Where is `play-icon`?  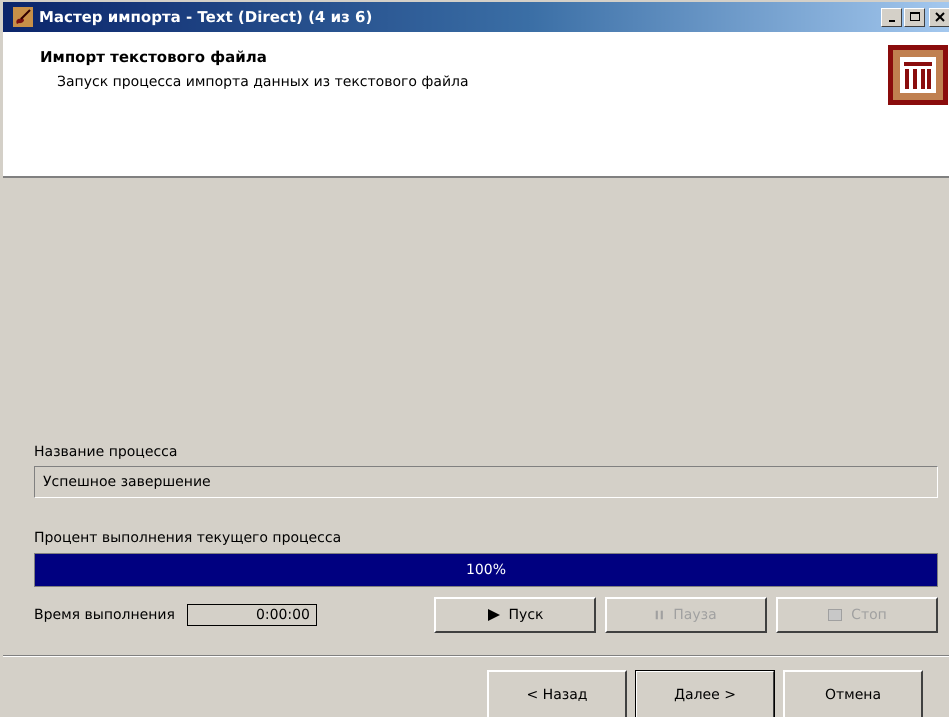 play-icon is located at coordinates (493, 615).